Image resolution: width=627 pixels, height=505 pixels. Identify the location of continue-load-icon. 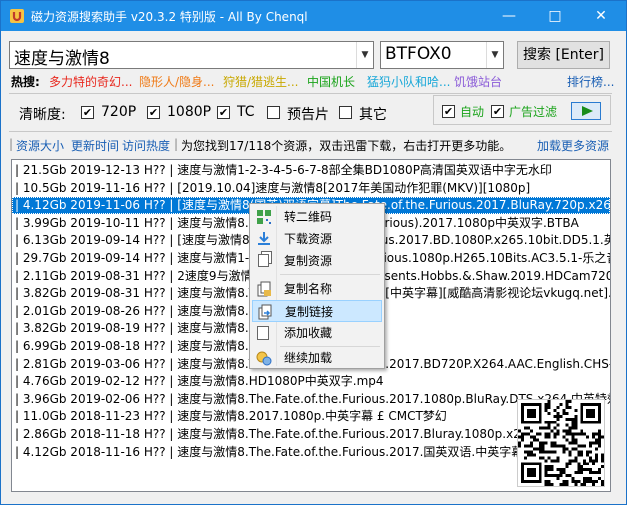
(264, 358).